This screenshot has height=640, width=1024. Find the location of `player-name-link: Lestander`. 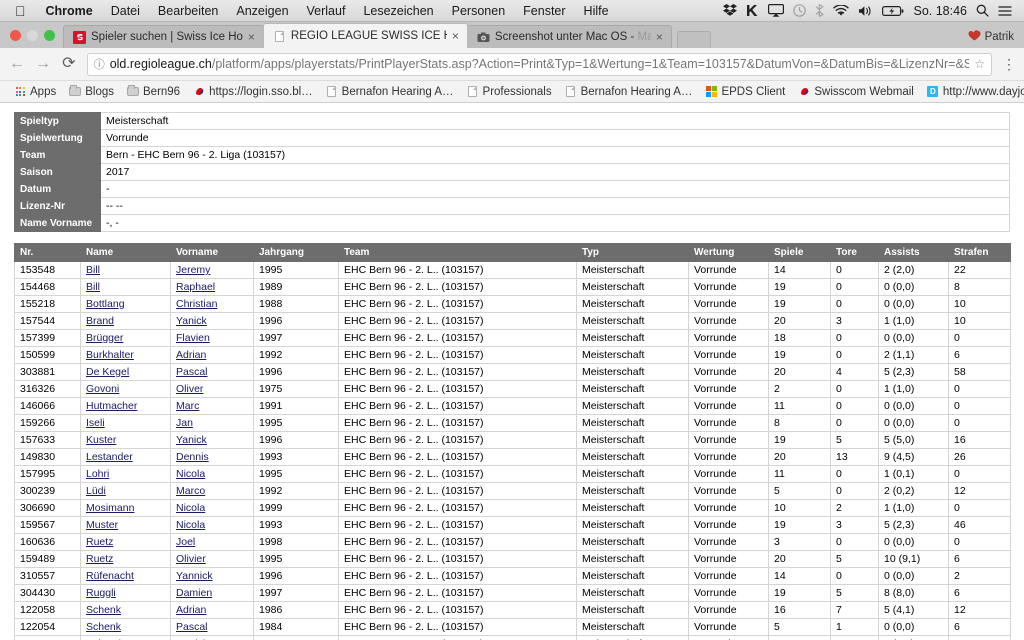

player-name-link: Lestander is located at coordinates (109, 457).